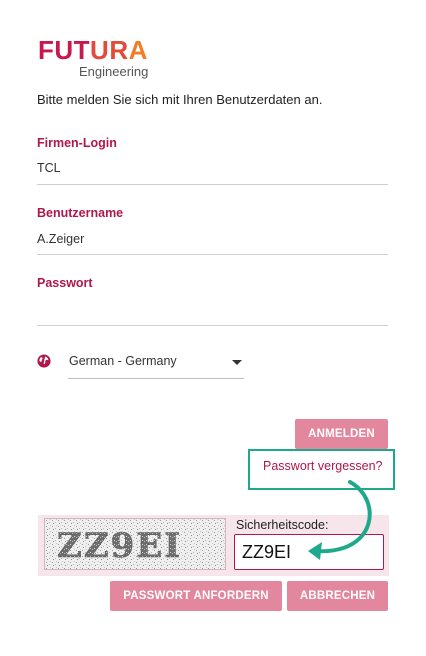 Image resolution: width=426 pixels, height=656 pixels. What do you see at coordinates (196, 596) in the screenshot?
I see `request-password-button: Passwort anfordern` at bounding box center [196, 596].